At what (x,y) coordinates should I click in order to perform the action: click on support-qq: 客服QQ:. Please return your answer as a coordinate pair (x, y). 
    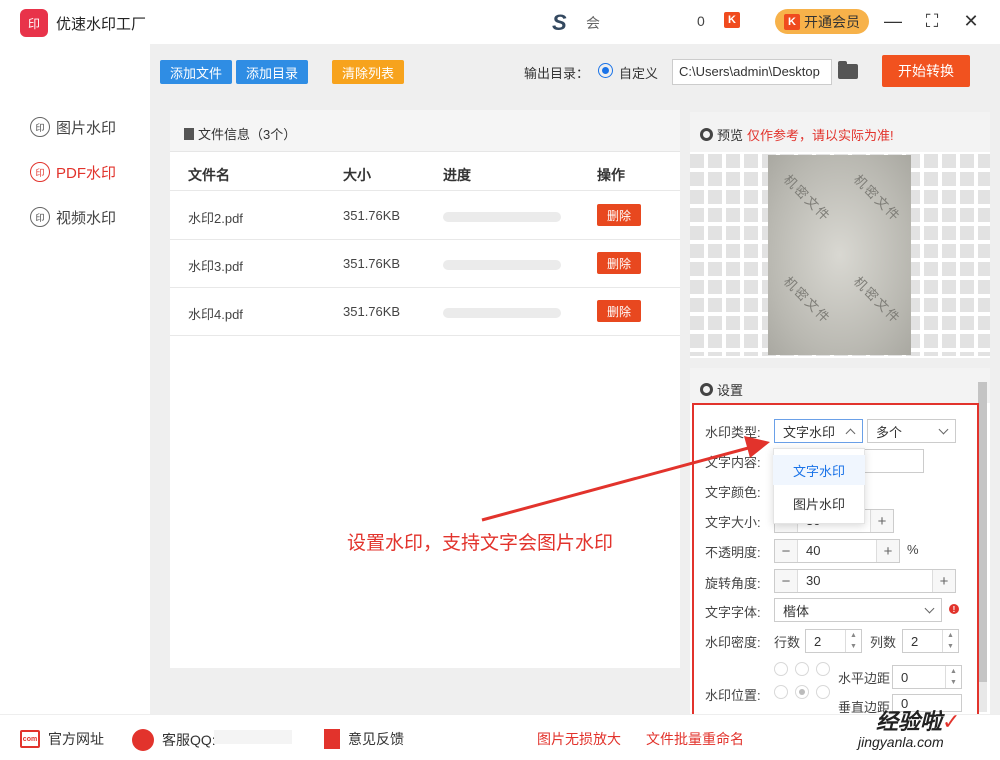
    Looking at the image, I should click on (174, 740).